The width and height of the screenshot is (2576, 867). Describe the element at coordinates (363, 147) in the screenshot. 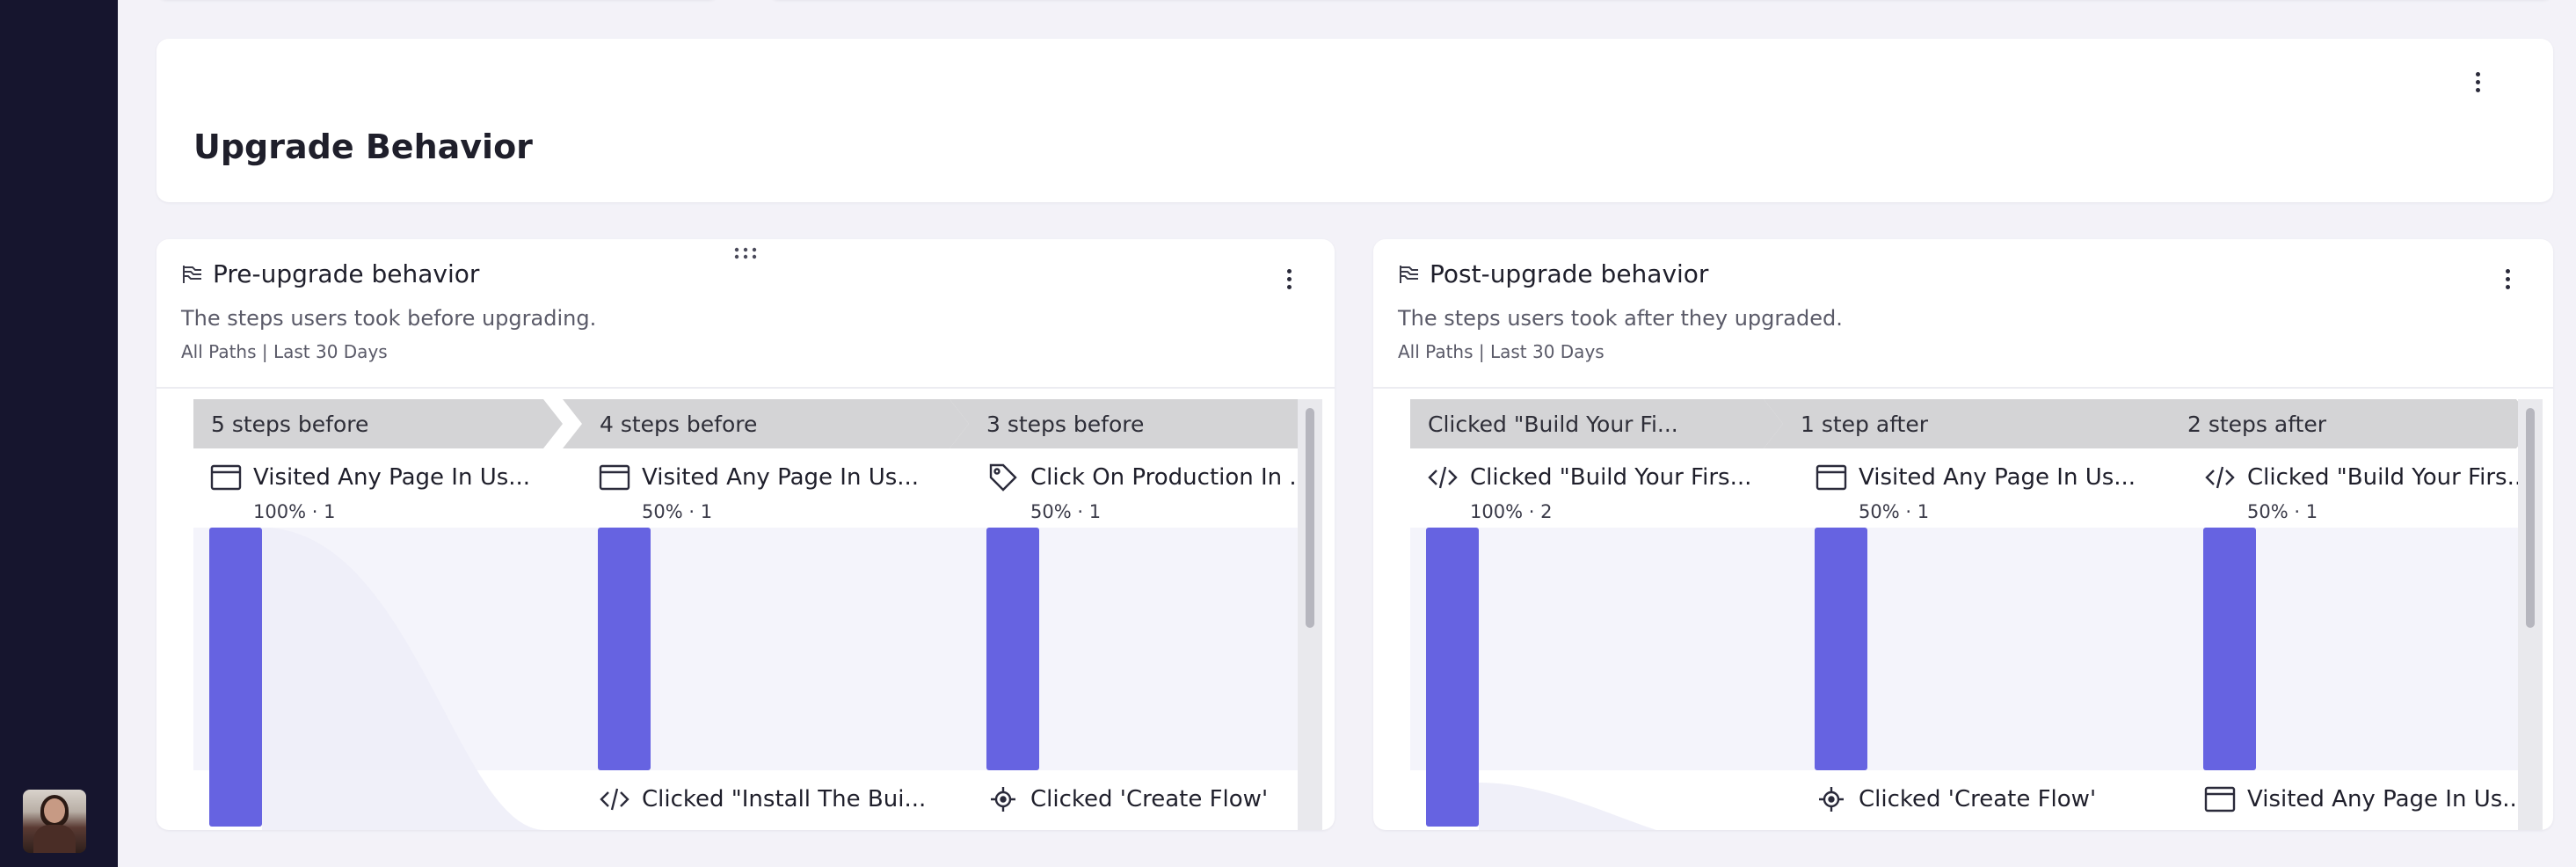

I see `section-title: Upgrade Behavior` at that location.